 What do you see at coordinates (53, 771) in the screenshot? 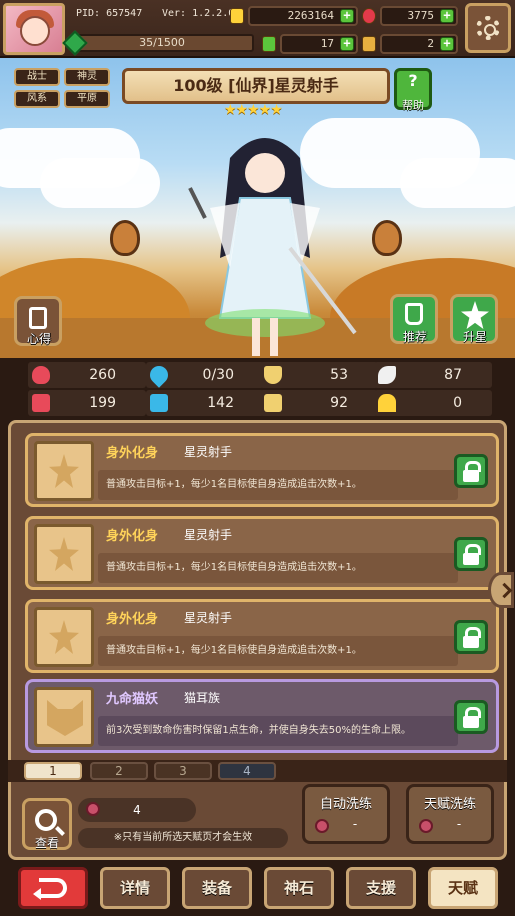
I see `page-tab-1: 1` at bounding box center [53, 771].